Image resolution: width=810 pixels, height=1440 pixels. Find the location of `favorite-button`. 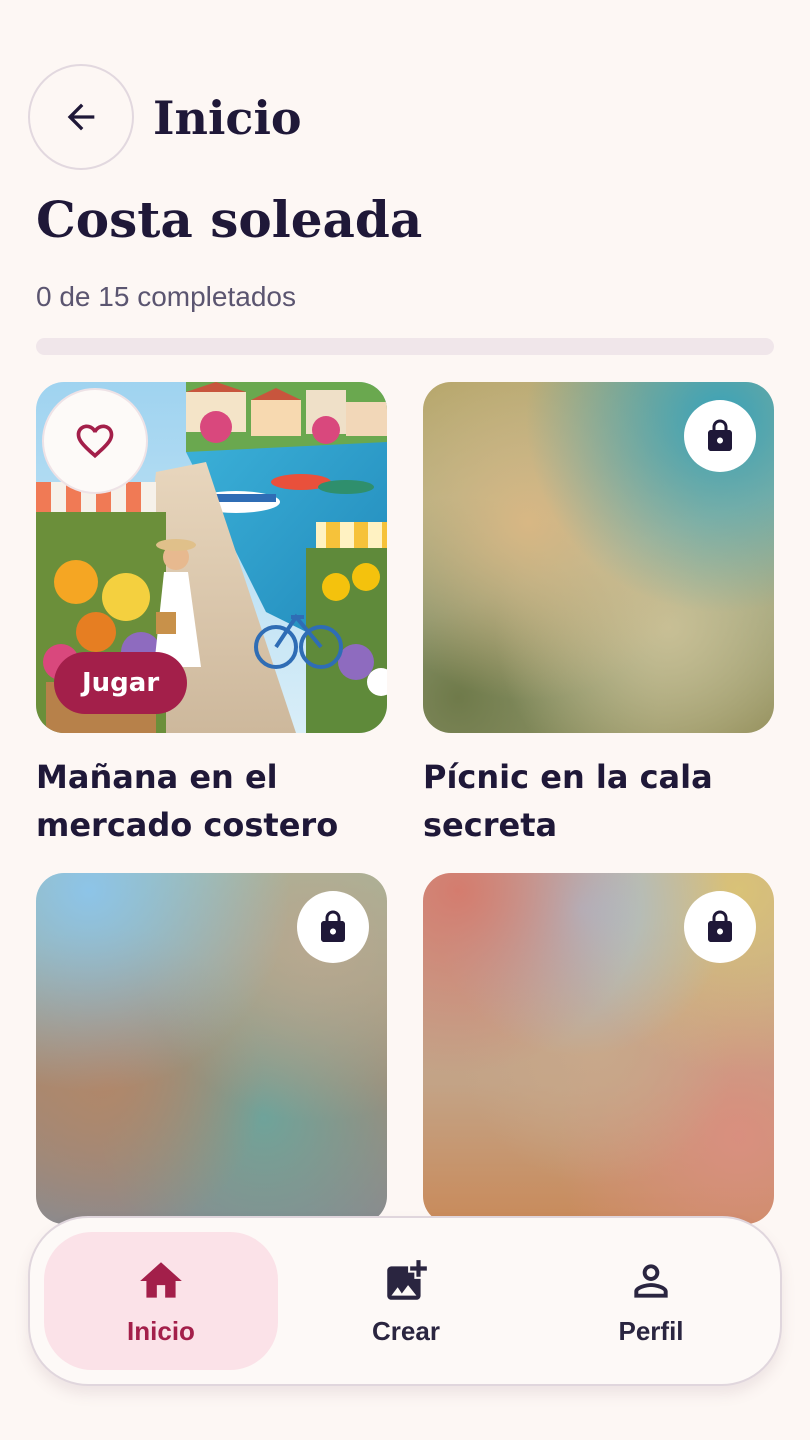

favorite-button is located at coordinates (95, 441).